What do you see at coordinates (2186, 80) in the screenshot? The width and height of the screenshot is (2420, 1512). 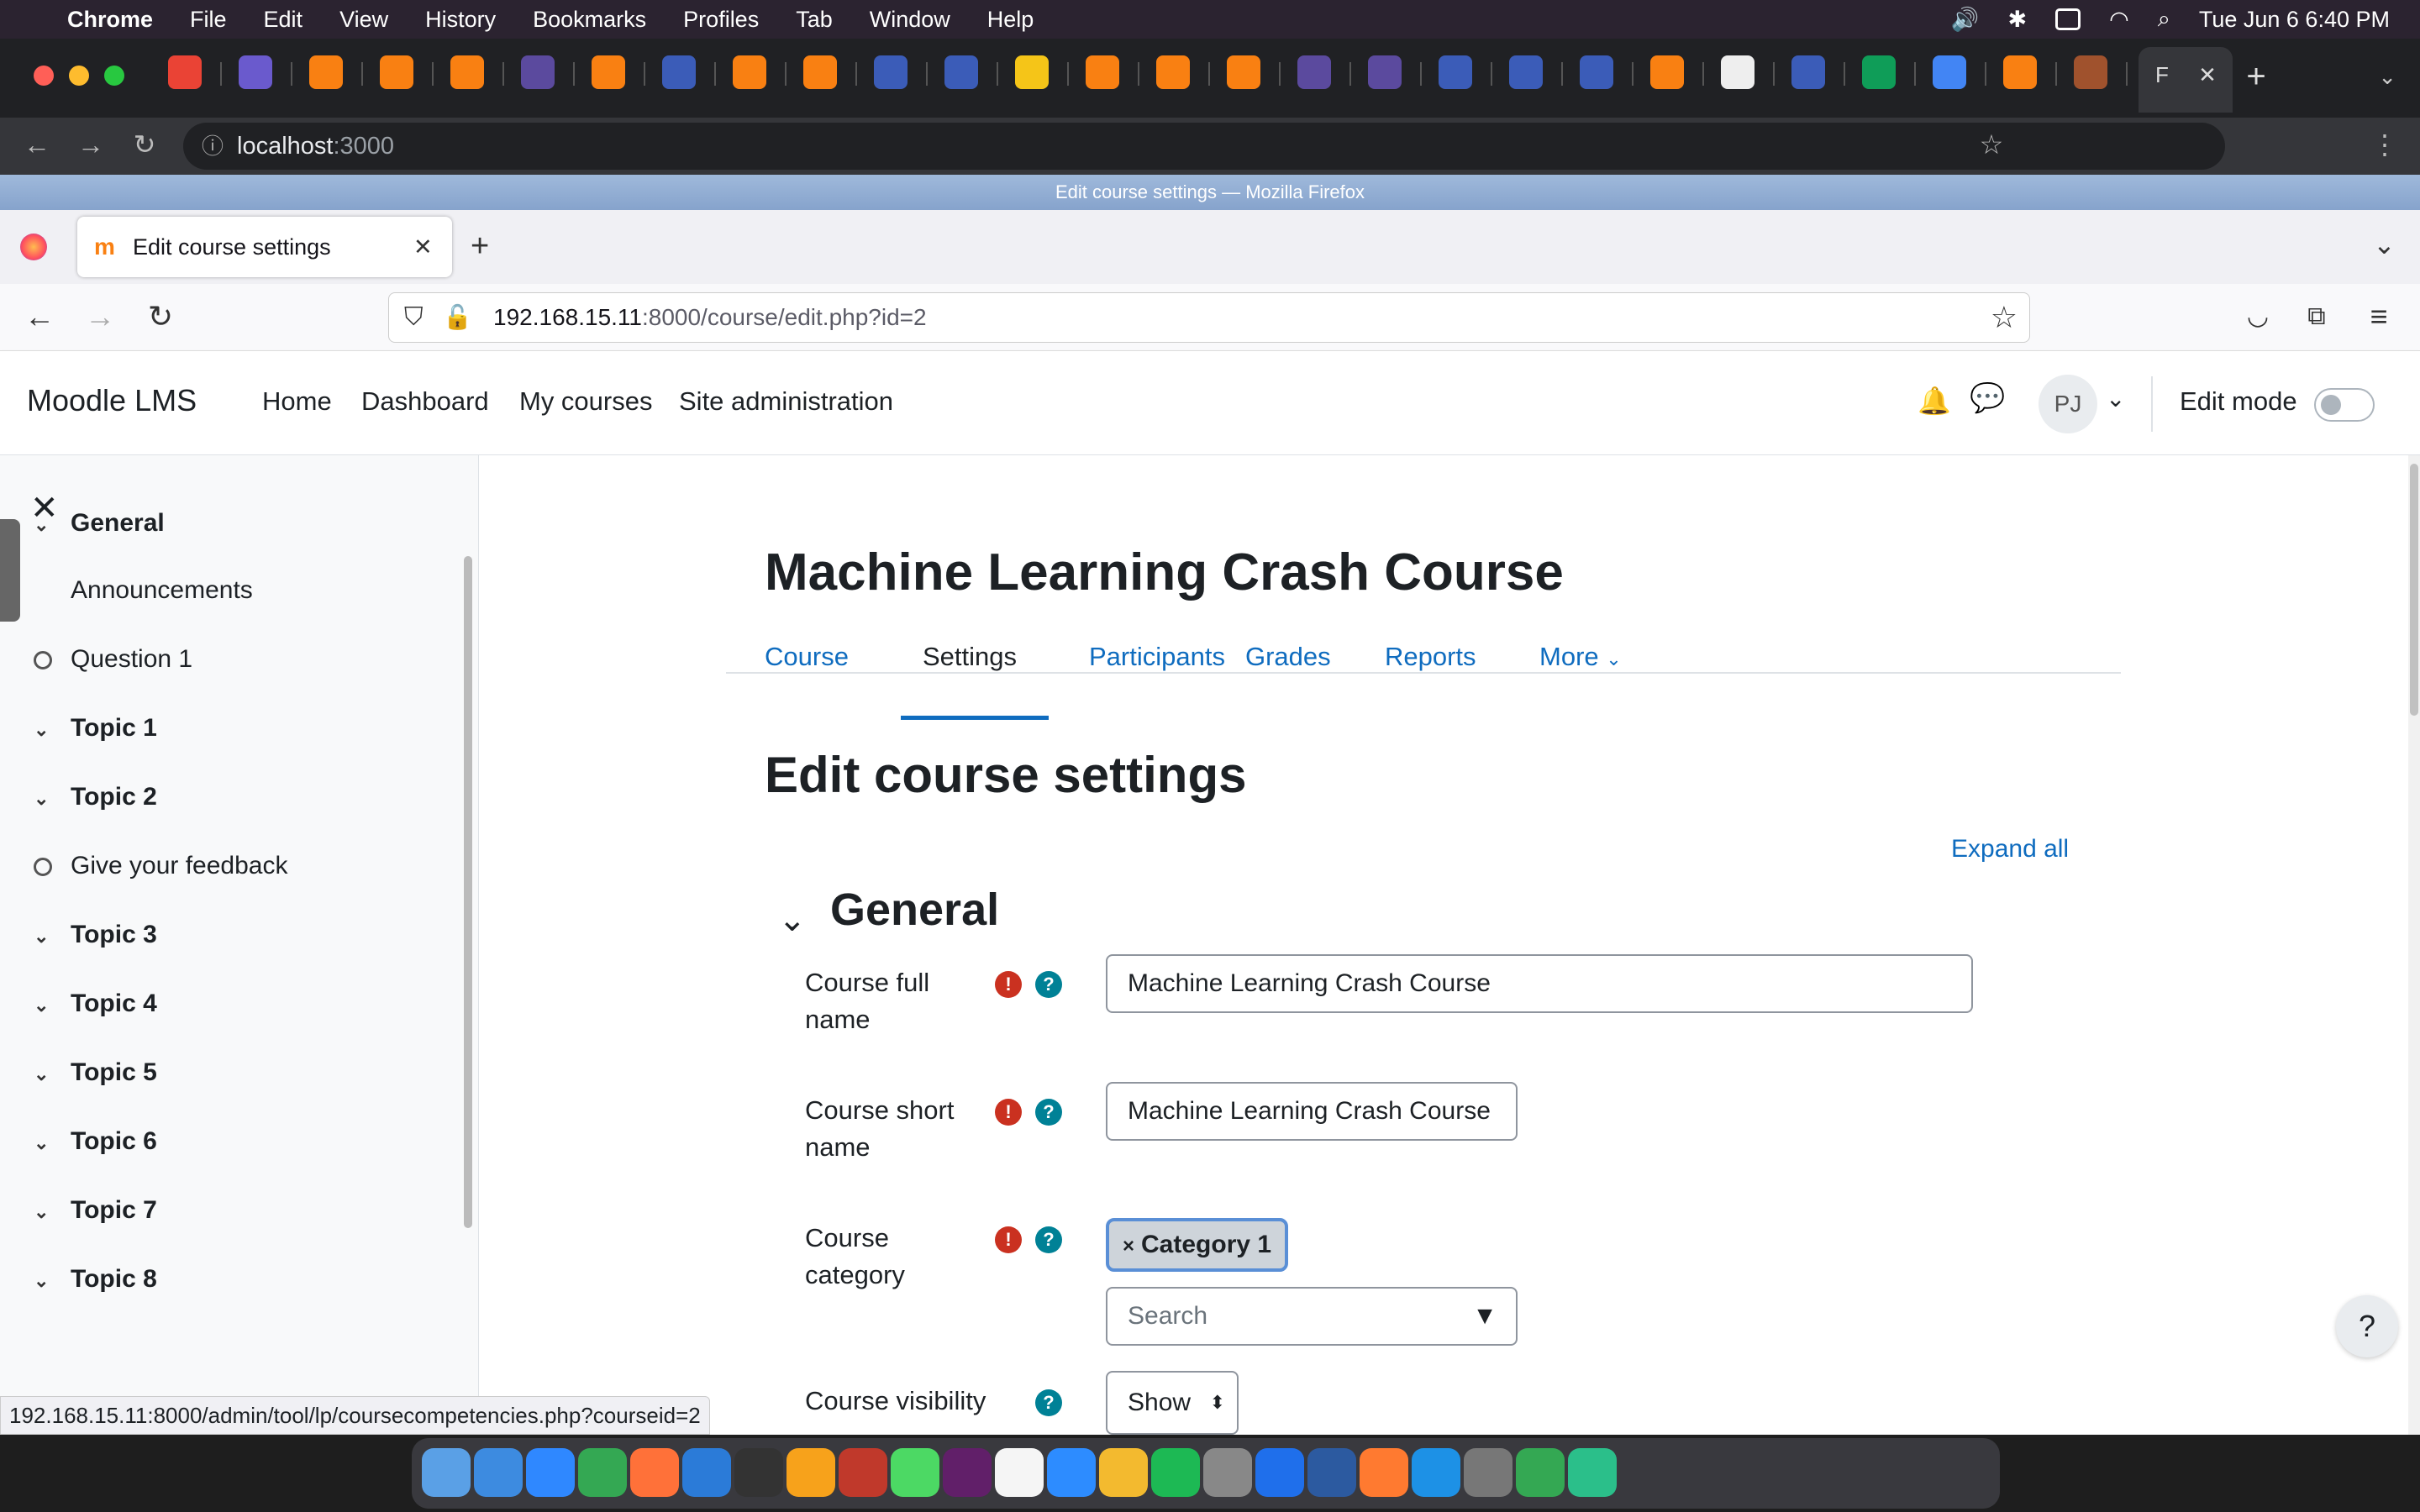 I see `chrome-active-tab: F ✕` at bounding box center [2186, 80].